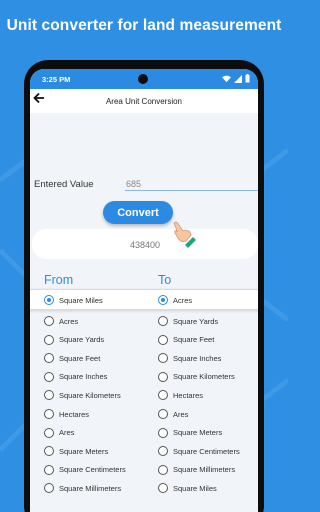  Describe the element at coordinates (80, 358) in the screenshot. I see `from-option-label: Square Feet` at that location.